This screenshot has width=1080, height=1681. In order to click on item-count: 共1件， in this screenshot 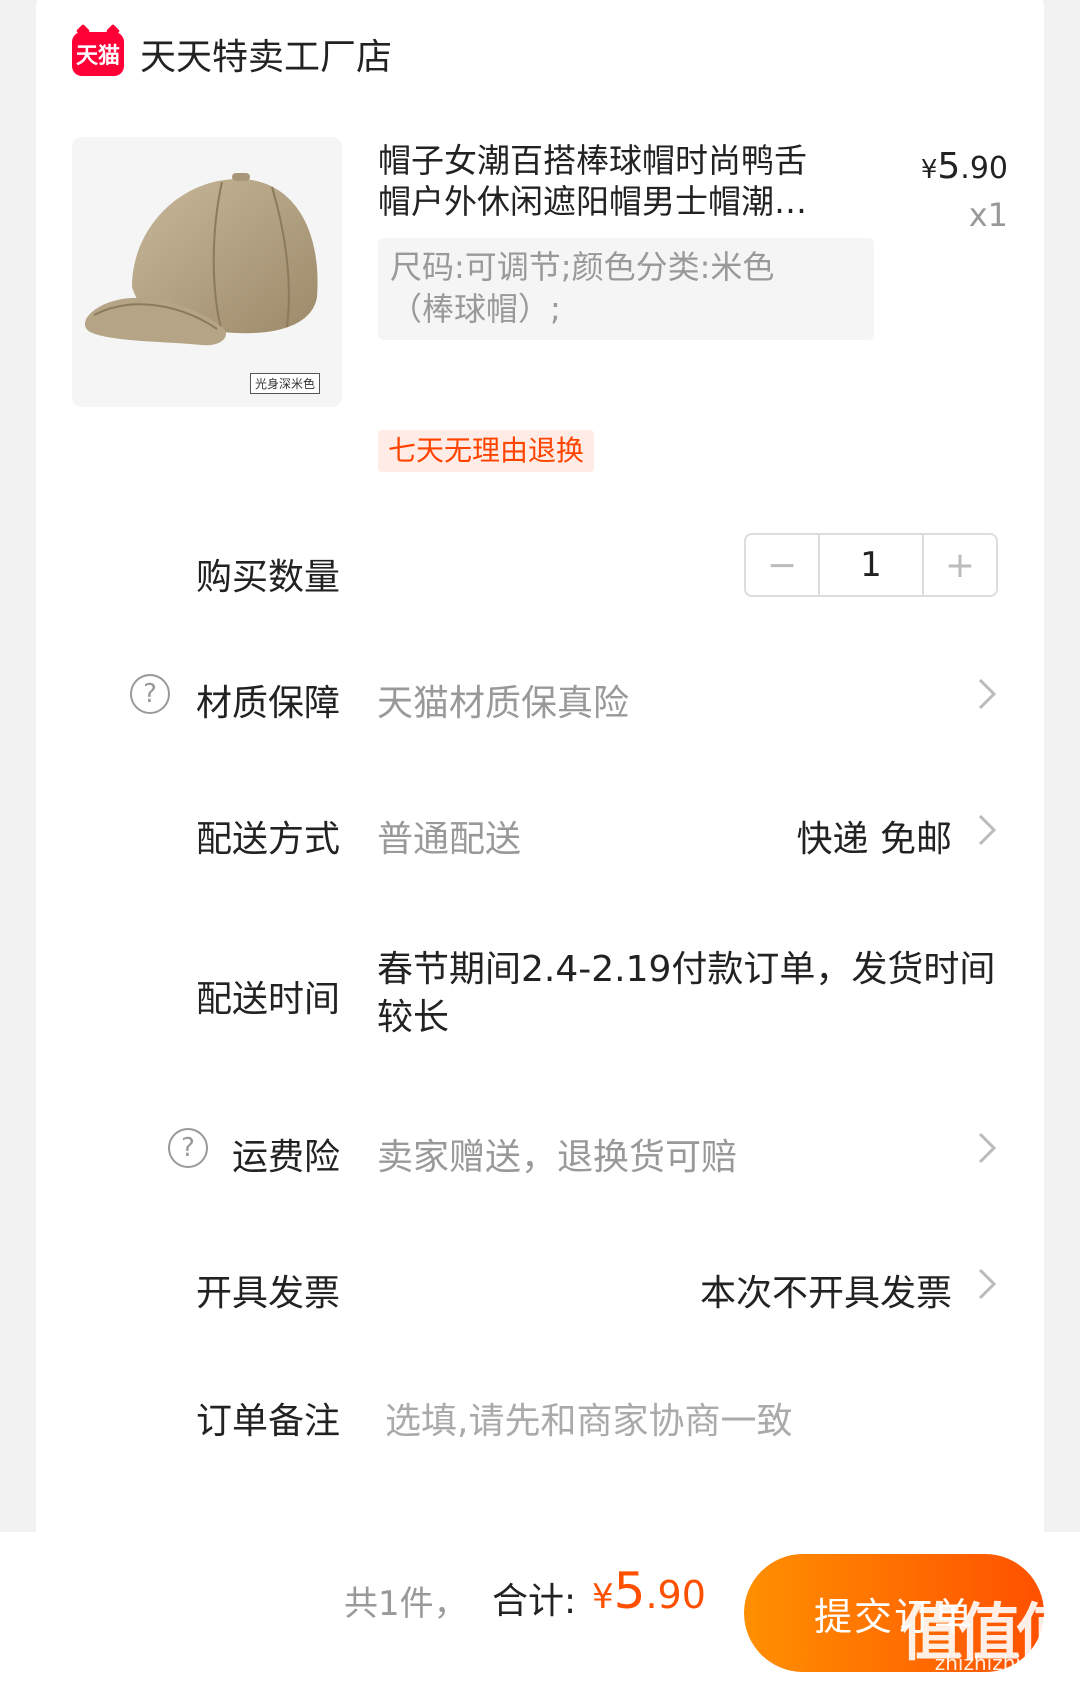, I will do `click(406, 1604)`.